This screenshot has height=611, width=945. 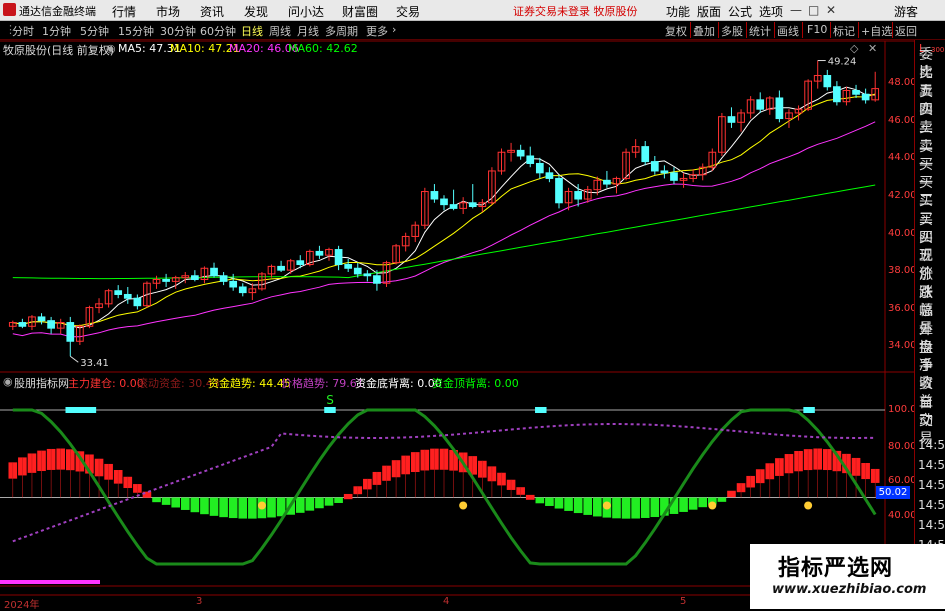 What do you see at coordinates (168, 11) in the screenshot?
I see `menu-item-shichang: 市场` at bounding box center [168, 11].